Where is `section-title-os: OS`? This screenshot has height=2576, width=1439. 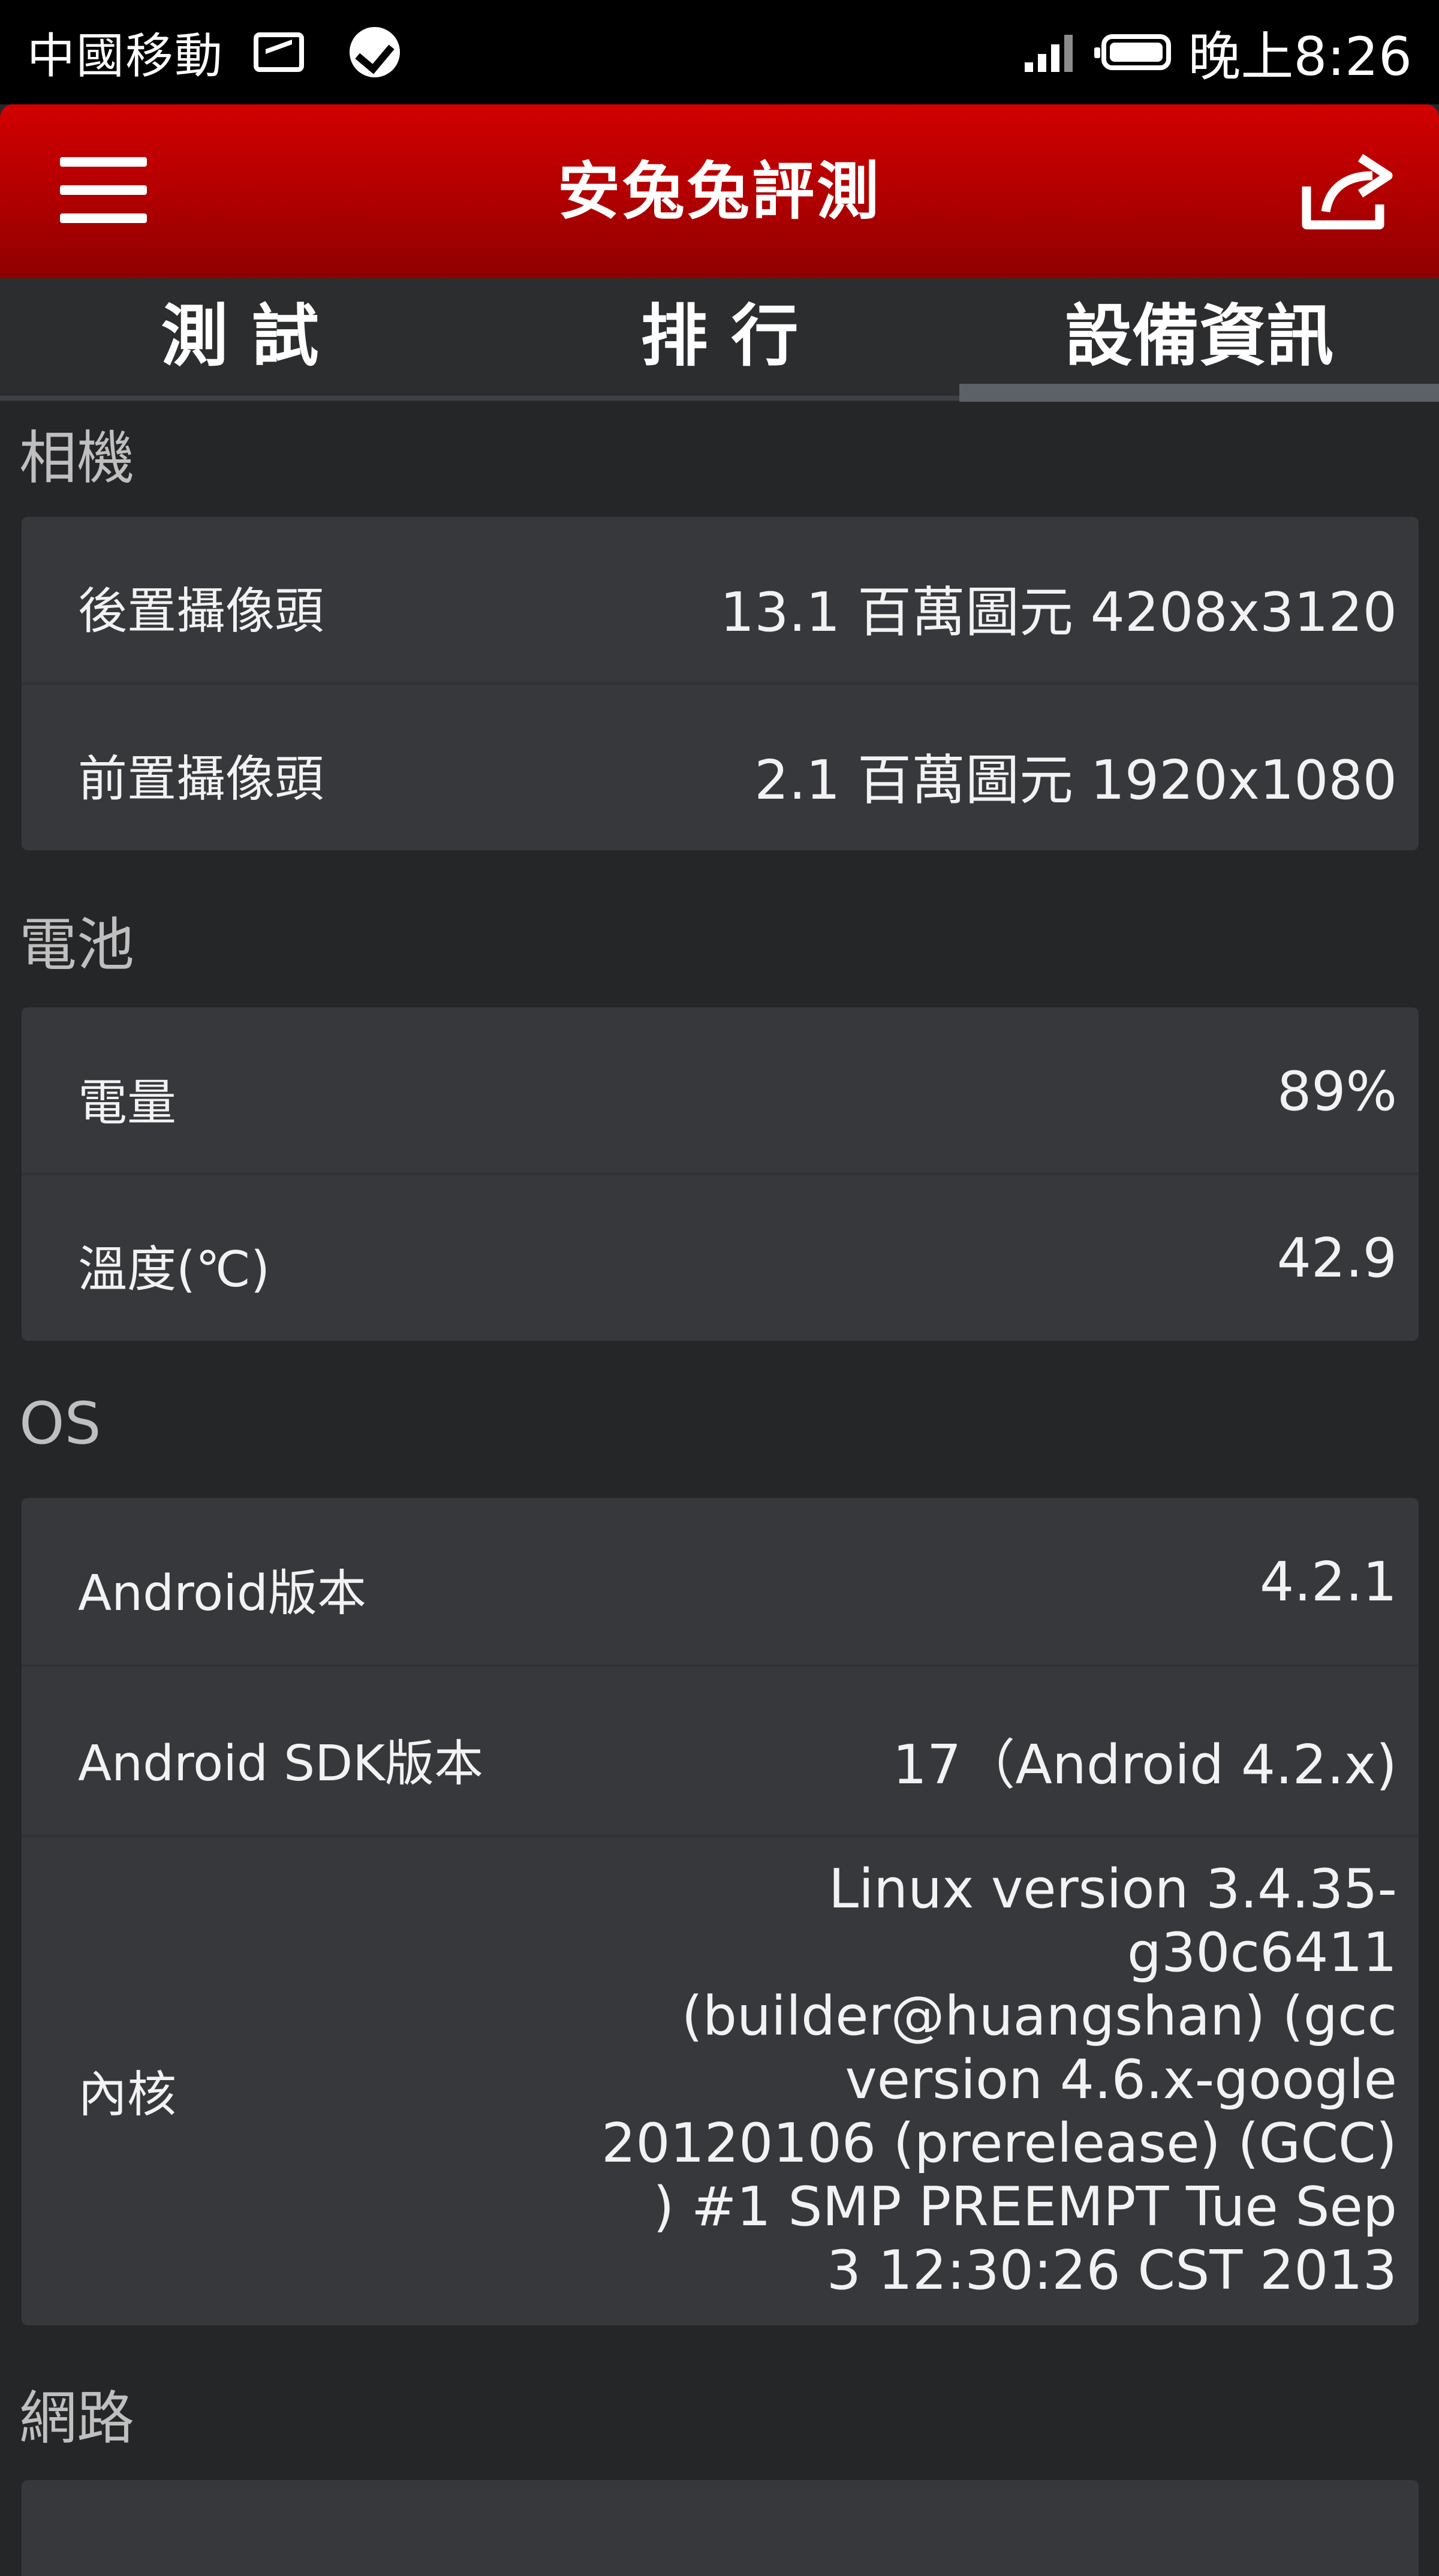 section-title-os: OS is located at coordinates (60, 1423).